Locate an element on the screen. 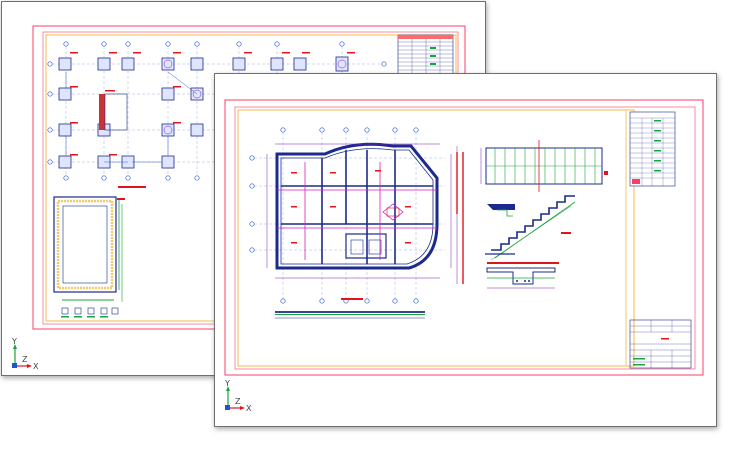 Image resolution: width=740 pixels, height=450 pixels. floor-plan-walls is located at coordinates (357, 206).